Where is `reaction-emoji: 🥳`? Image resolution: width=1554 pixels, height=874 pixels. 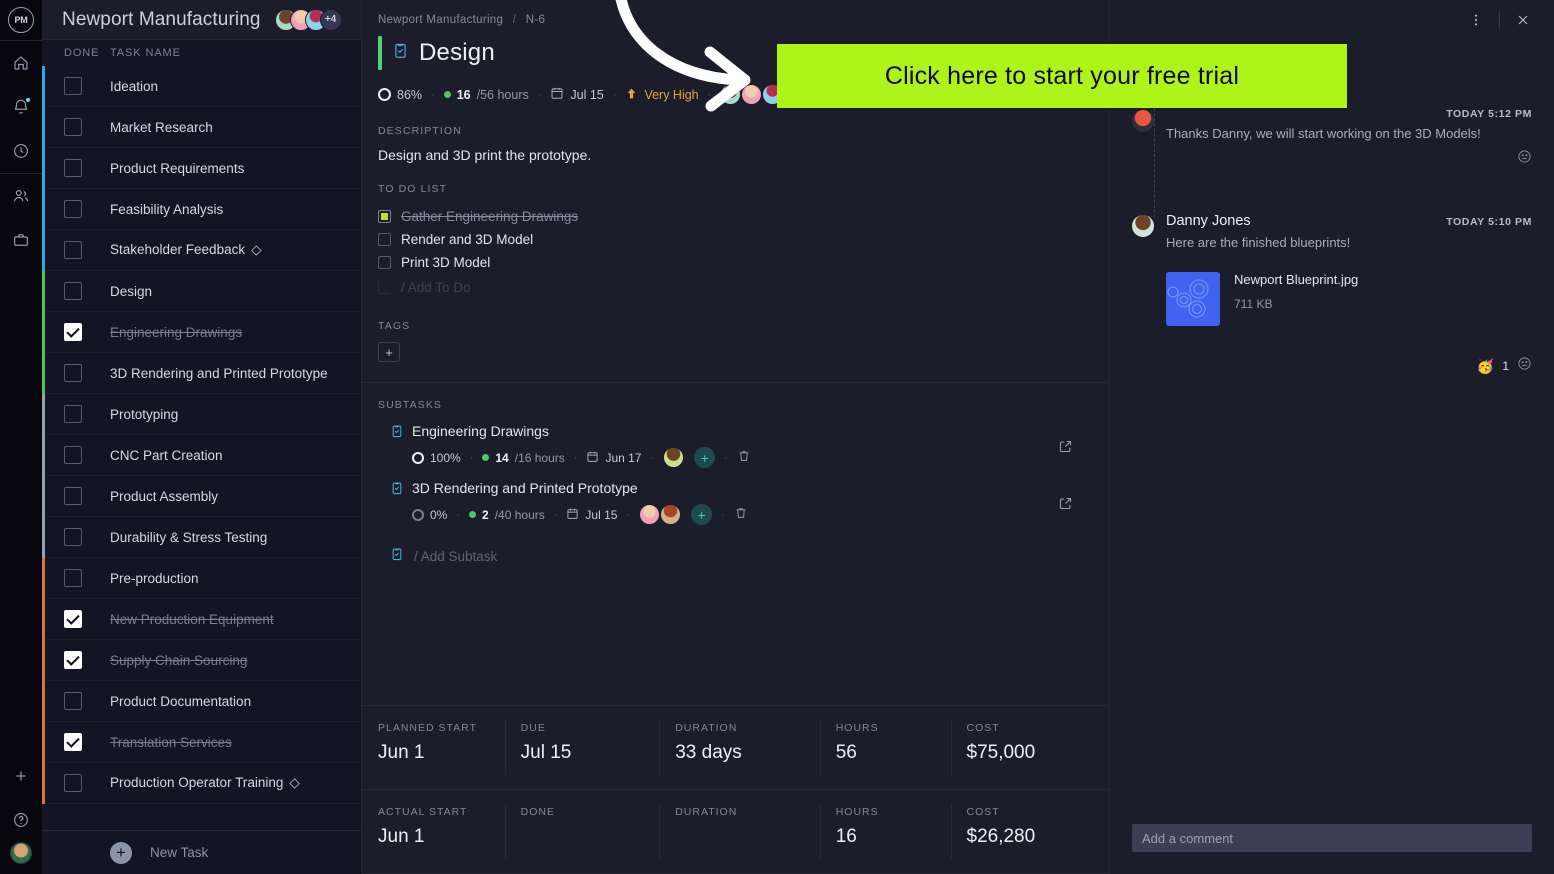 reaction-emoji: 🥳 is located at coordinates (1485, 366).